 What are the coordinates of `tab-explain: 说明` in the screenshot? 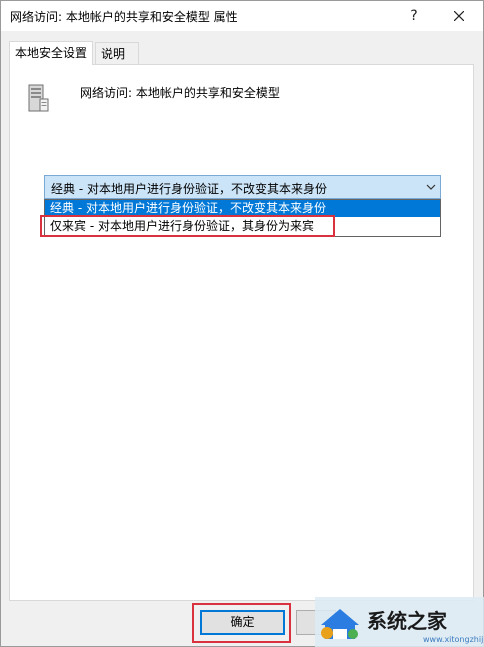 It's located at (117, 53).